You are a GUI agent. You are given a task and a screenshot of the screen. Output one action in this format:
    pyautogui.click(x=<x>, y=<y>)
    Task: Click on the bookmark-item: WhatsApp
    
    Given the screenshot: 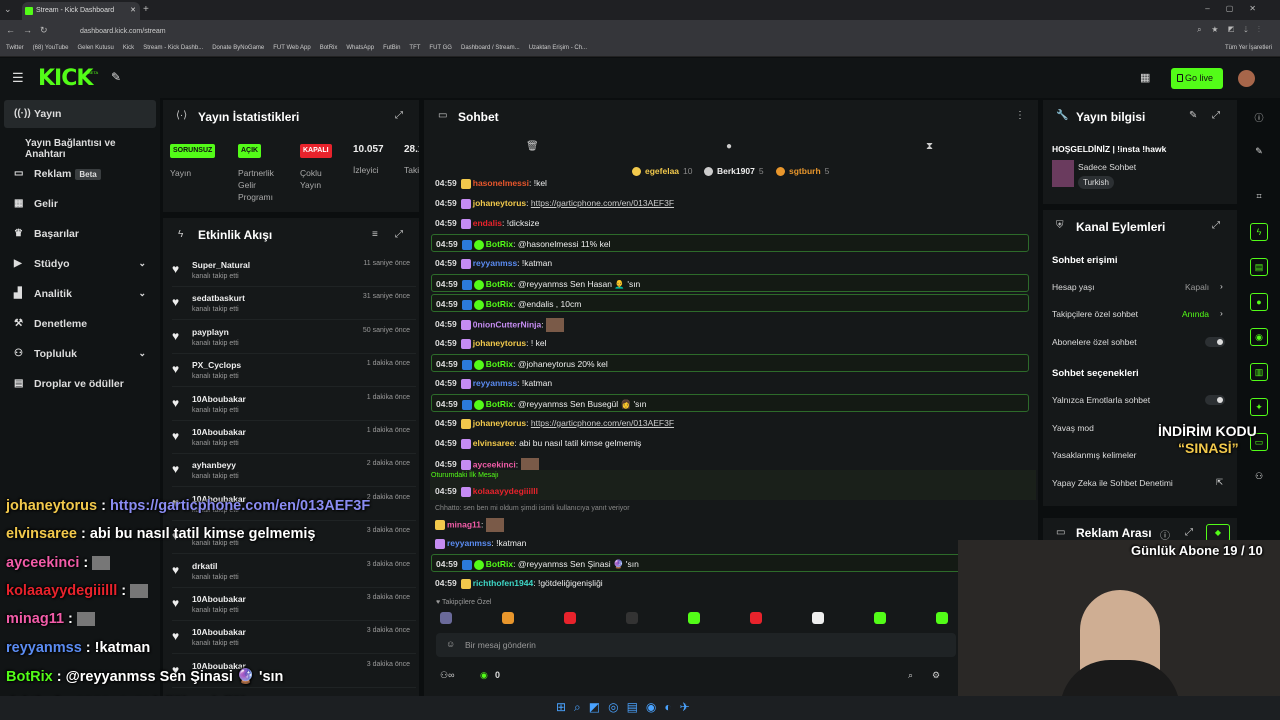 What is the action you would take?
    pyautogui.click(x=360, y=48)
    